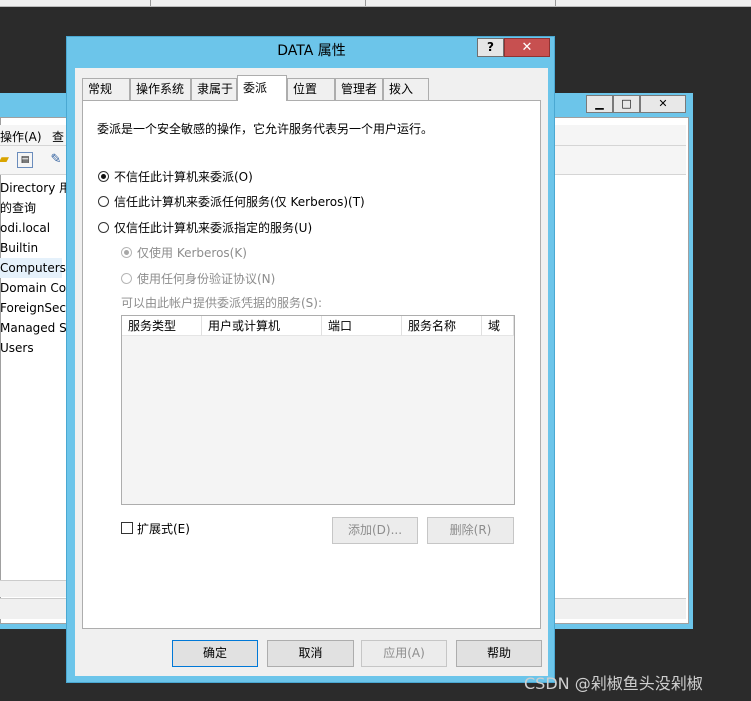 The width and height of the screenshot is (751, 701). I want to click on services-list: 服务类型 用户或计算机 端口 服务名称 域, so click(318, 410).